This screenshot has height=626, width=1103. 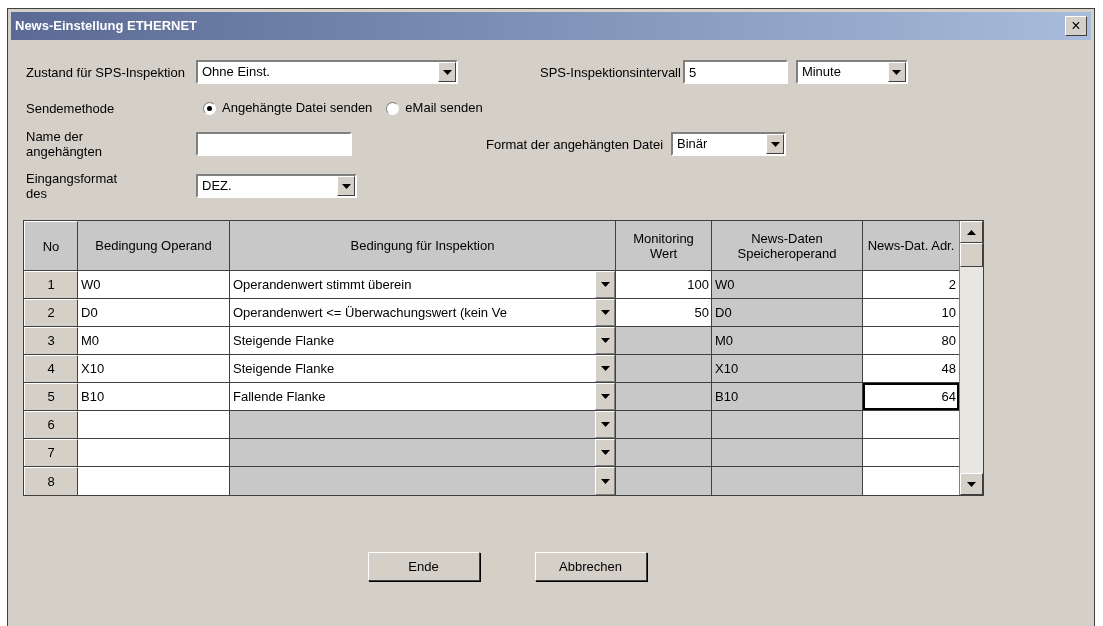 I want to click on input-field, so click(x=274, y=144).